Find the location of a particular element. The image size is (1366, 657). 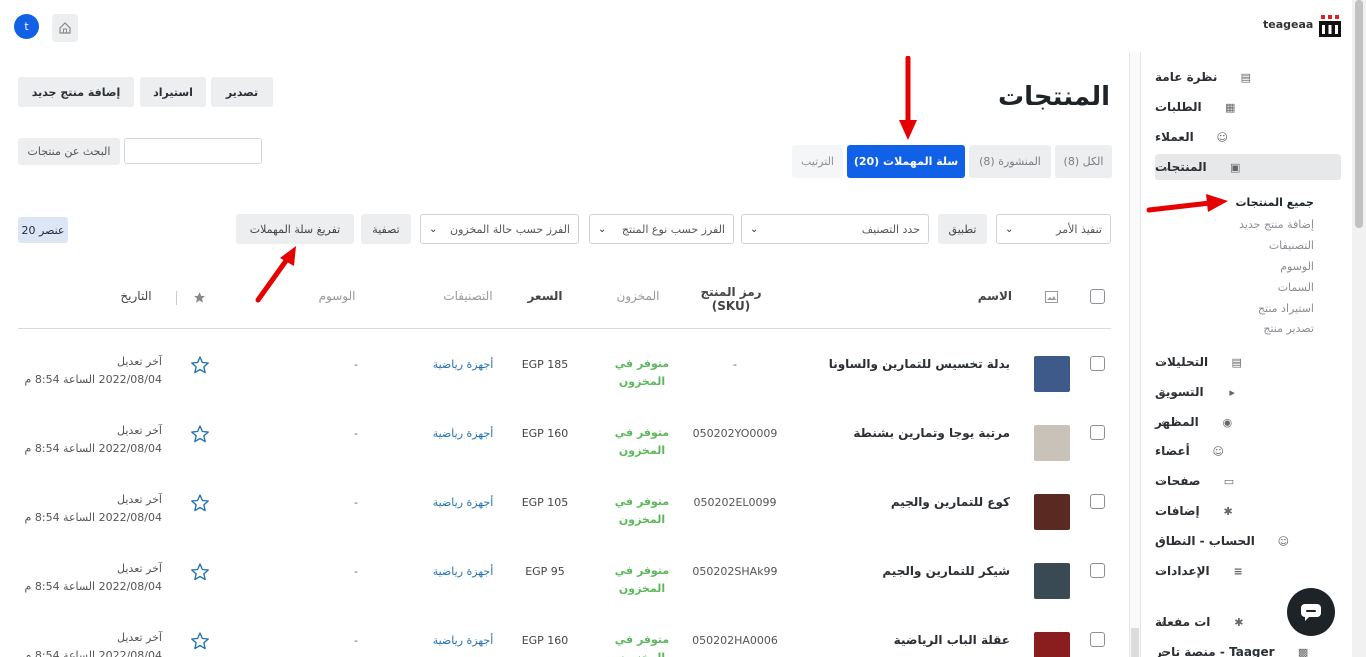

sidebar-item-3: ▣ المنتجات ⌄ is located at coordinates (1248, 167).